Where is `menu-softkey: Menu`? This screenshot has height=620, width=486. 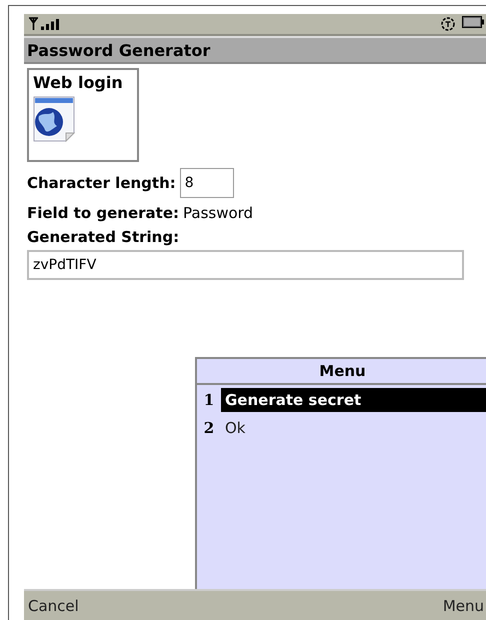 menu-softkey: Menu is located at coordinates (463, 606).